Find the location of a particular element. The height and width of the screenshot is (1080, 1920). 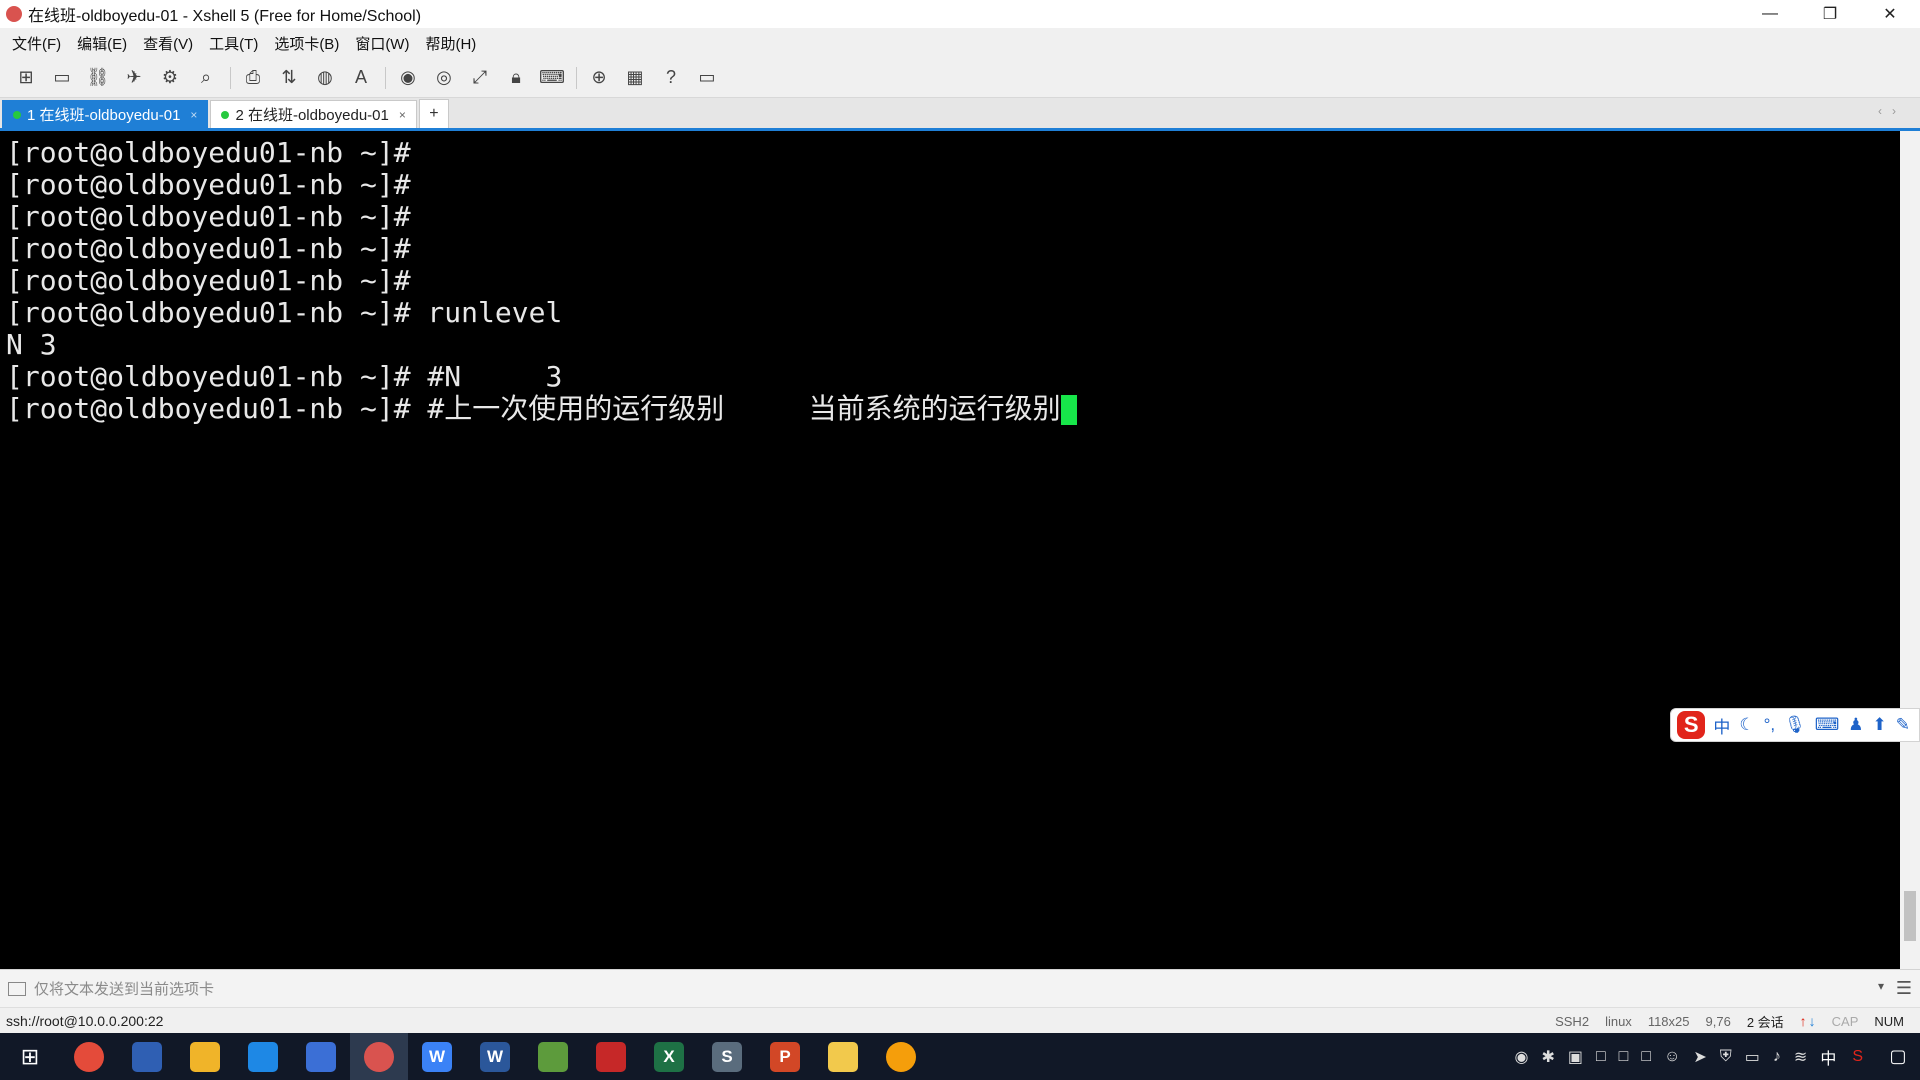

battery-icon: ▭ is located at coordinates (1752, 1057).